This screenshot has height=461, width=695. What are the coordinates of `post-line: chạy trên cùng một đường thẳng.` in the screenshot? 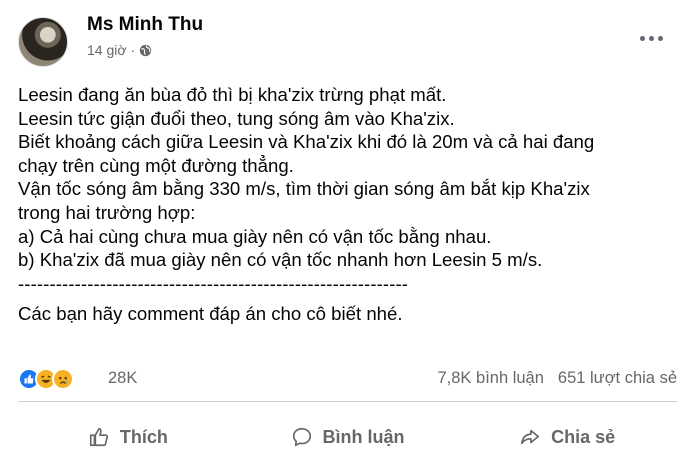 It's located at (156, 165).